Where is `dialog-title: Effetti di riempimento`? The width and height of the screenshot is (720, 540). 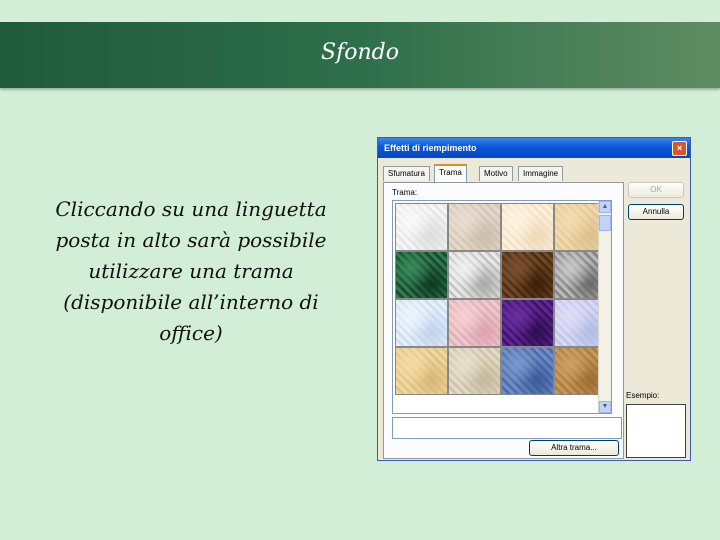 dialog-title: Effetti di riempimento is located at coordinates (430, 148).